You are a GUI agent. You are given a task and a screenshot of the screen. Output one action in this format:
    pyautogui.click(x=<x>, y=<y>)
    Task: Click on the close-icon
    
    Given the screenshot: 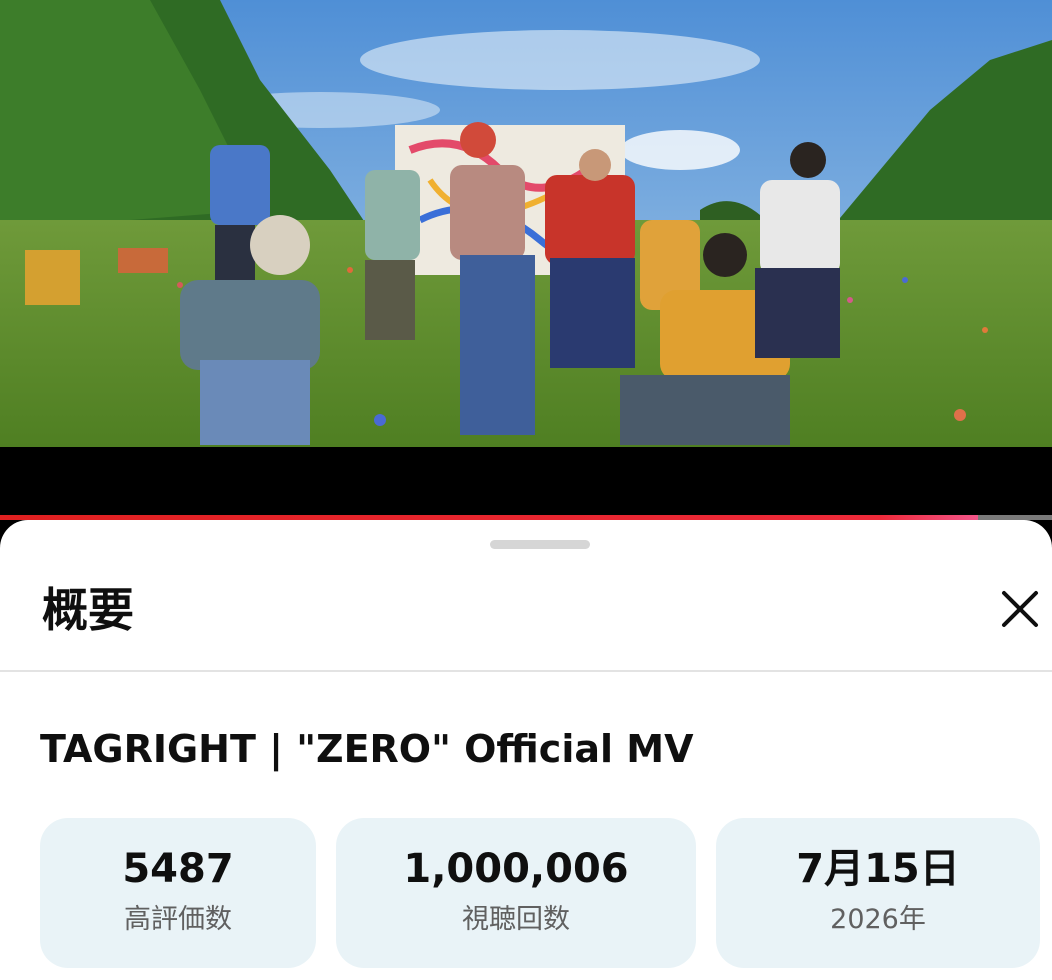 What is the action you would take?
    pyautogui.click(x=1020, y=609)
    